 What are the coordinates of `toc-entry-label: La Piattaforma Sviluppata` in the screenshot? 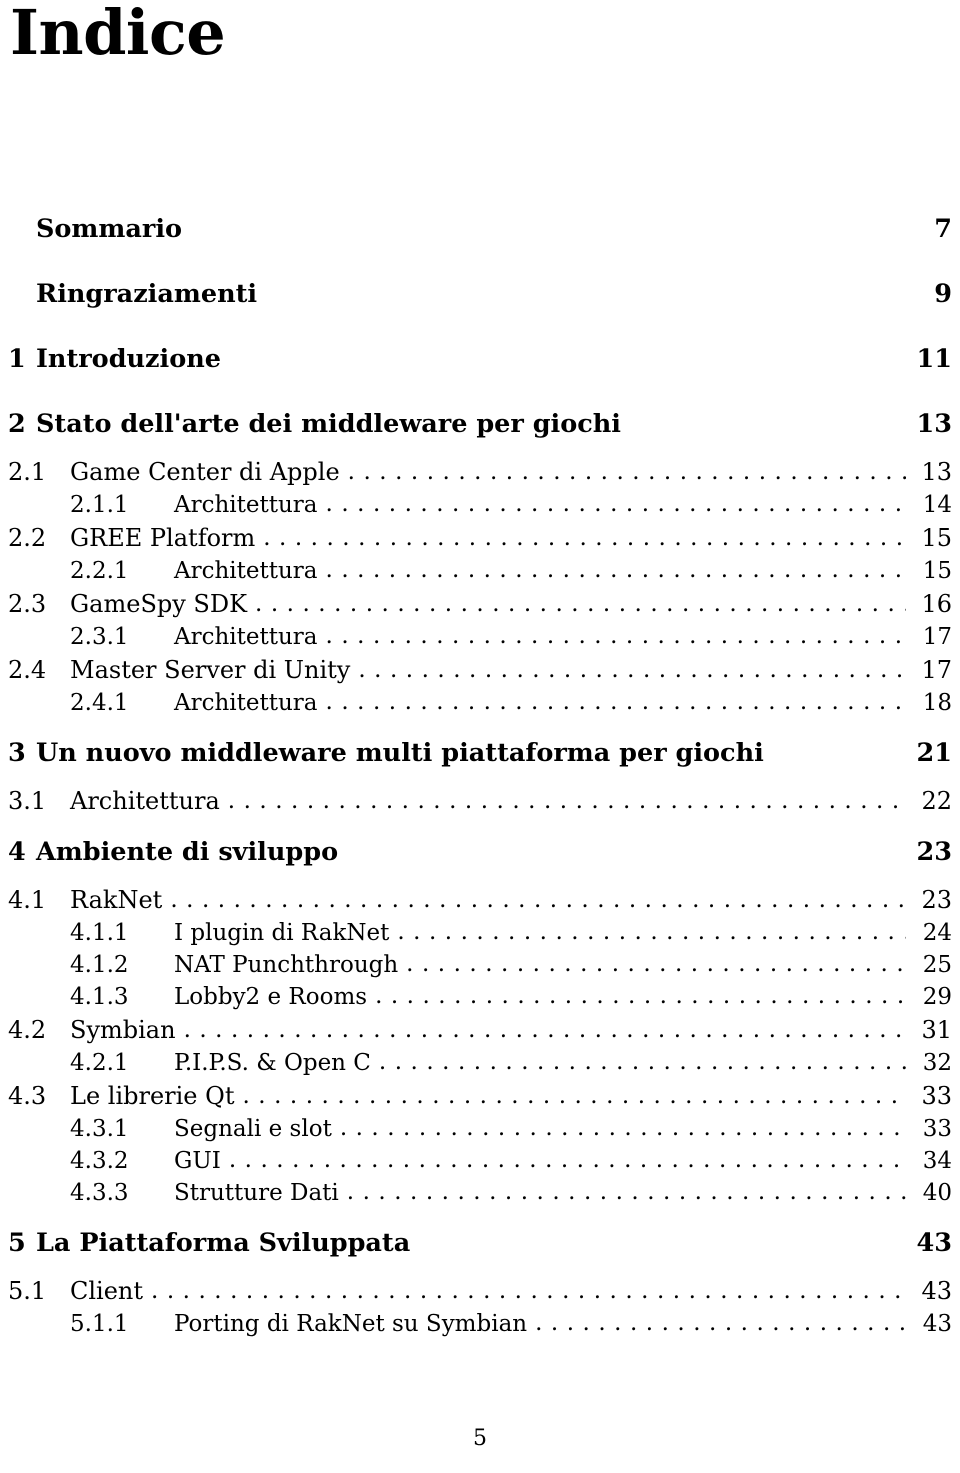 It's located at (223, 1243).